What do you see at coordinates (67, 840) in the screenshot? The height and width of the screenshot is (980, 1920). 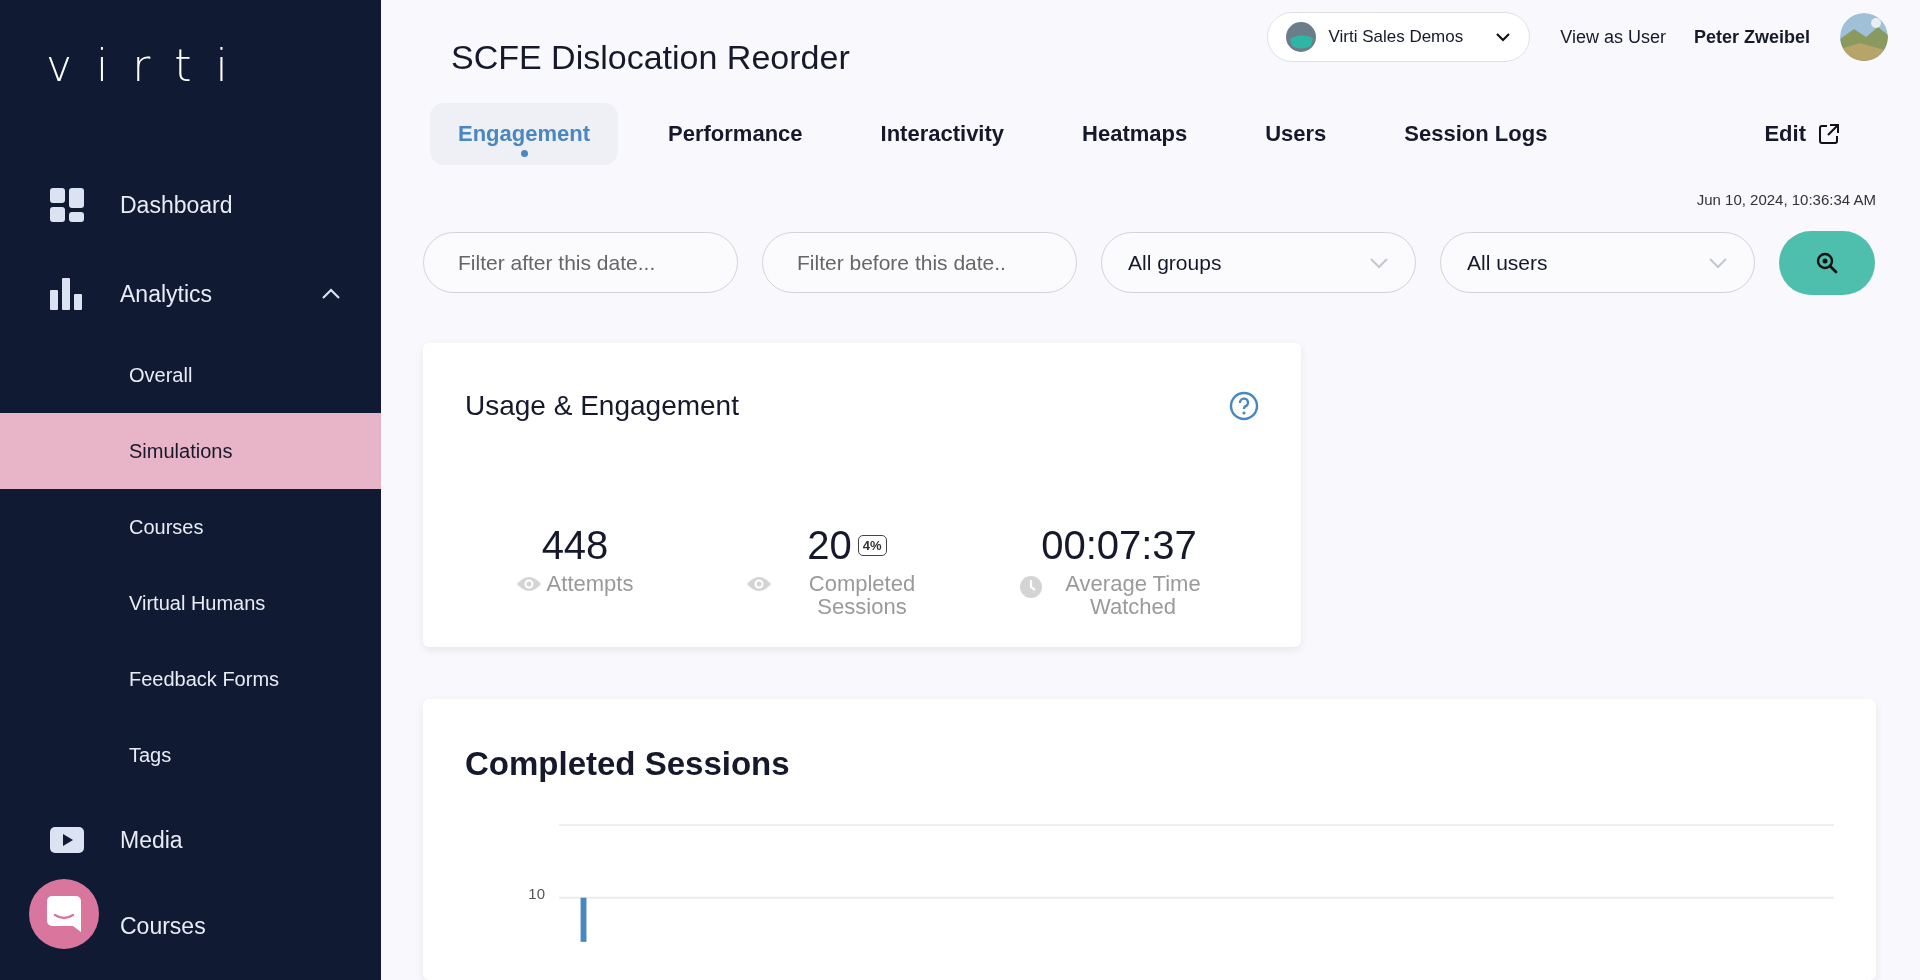 I see `play-icon` at bounding box center [67, 840].